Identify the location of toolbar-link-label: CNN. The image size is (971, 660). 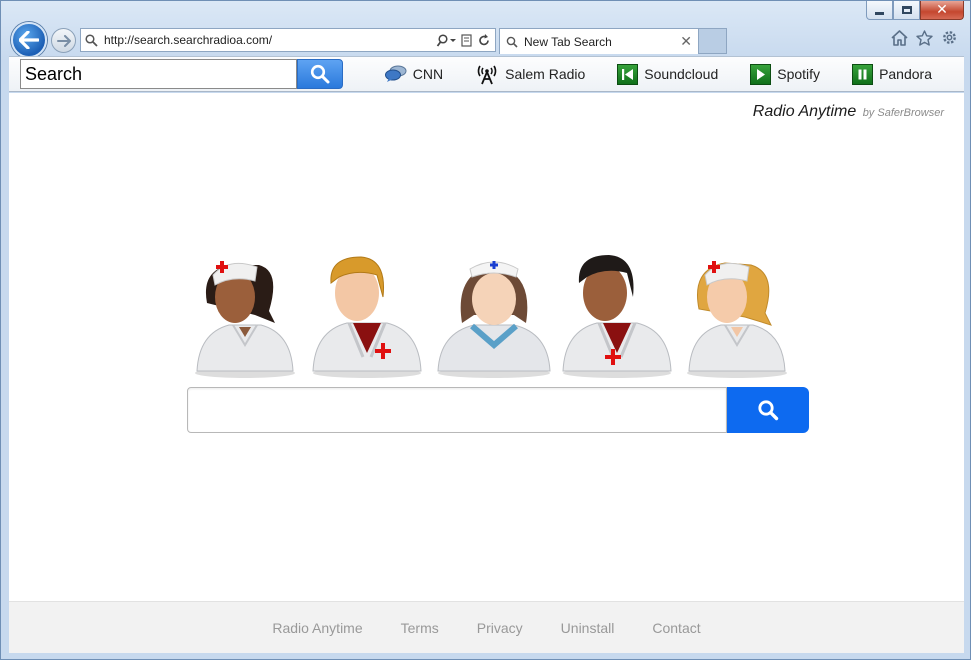
(428, 74).